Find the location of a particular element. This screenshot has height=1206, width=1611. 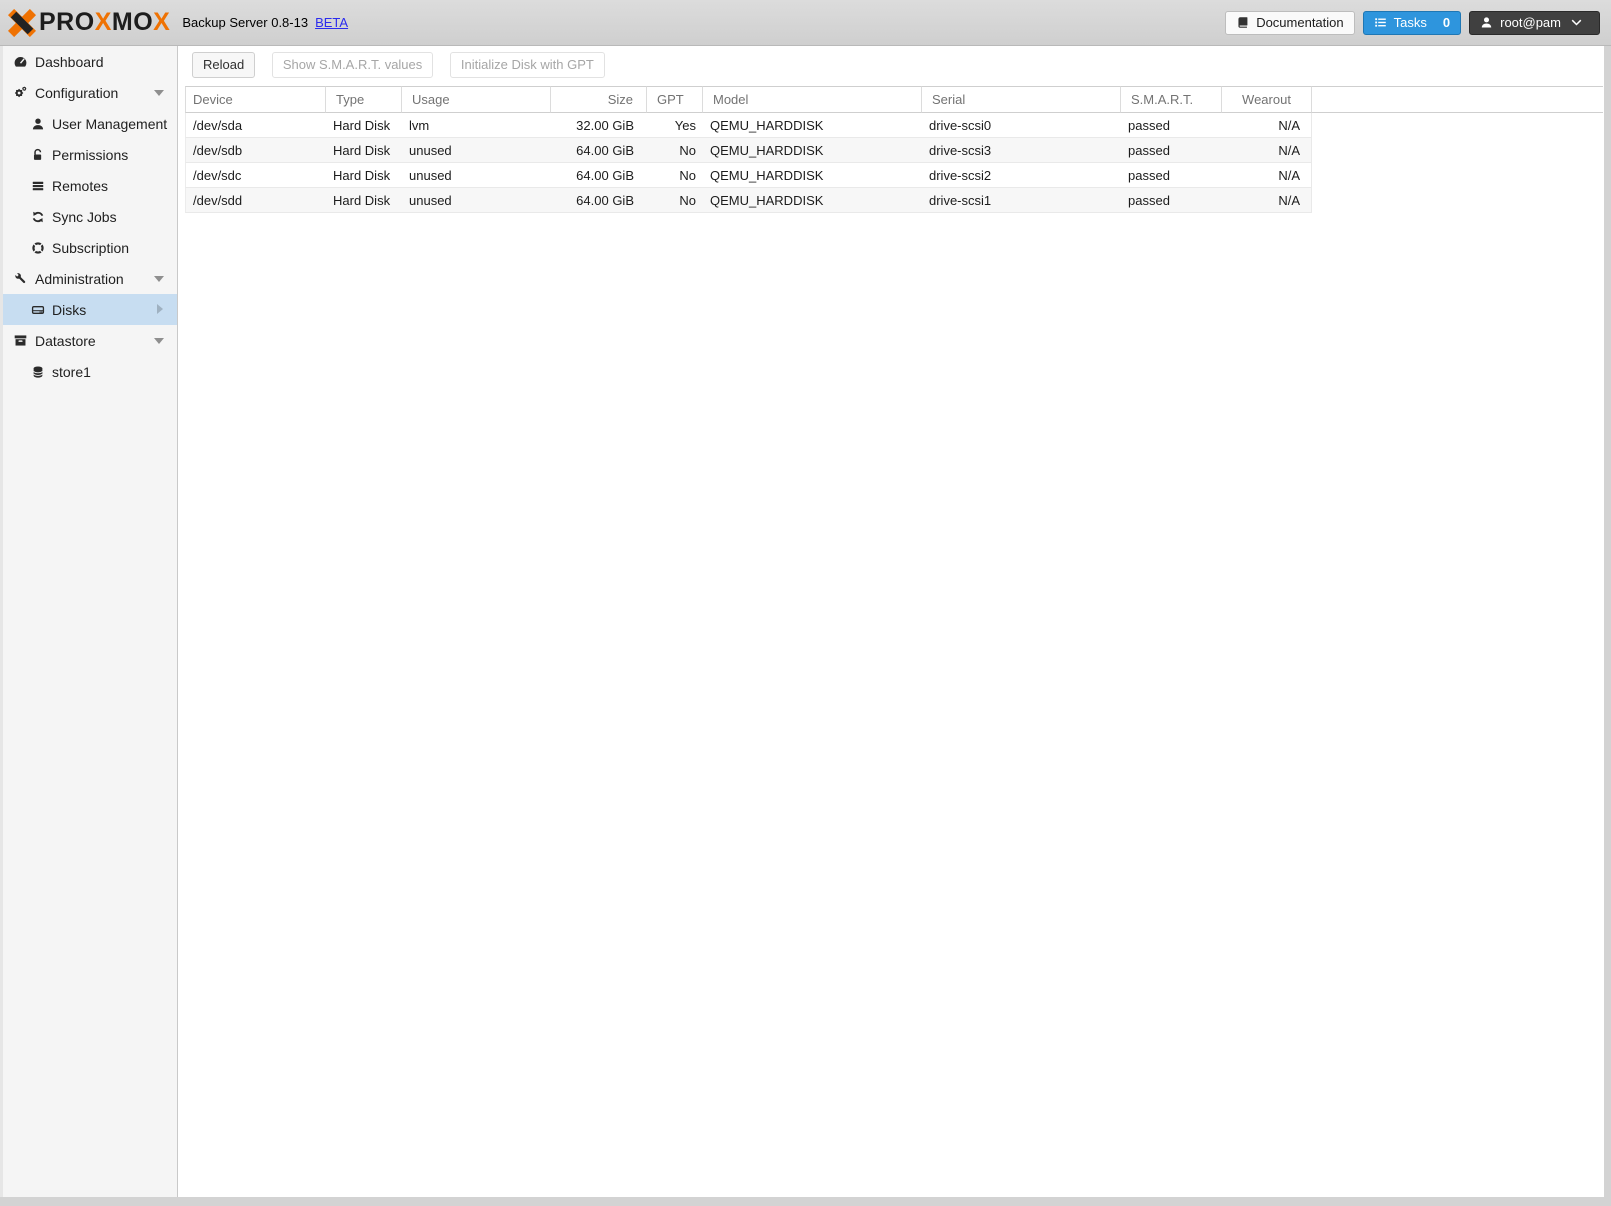

user-label: root@pam is located at coordinates (1530, 22).